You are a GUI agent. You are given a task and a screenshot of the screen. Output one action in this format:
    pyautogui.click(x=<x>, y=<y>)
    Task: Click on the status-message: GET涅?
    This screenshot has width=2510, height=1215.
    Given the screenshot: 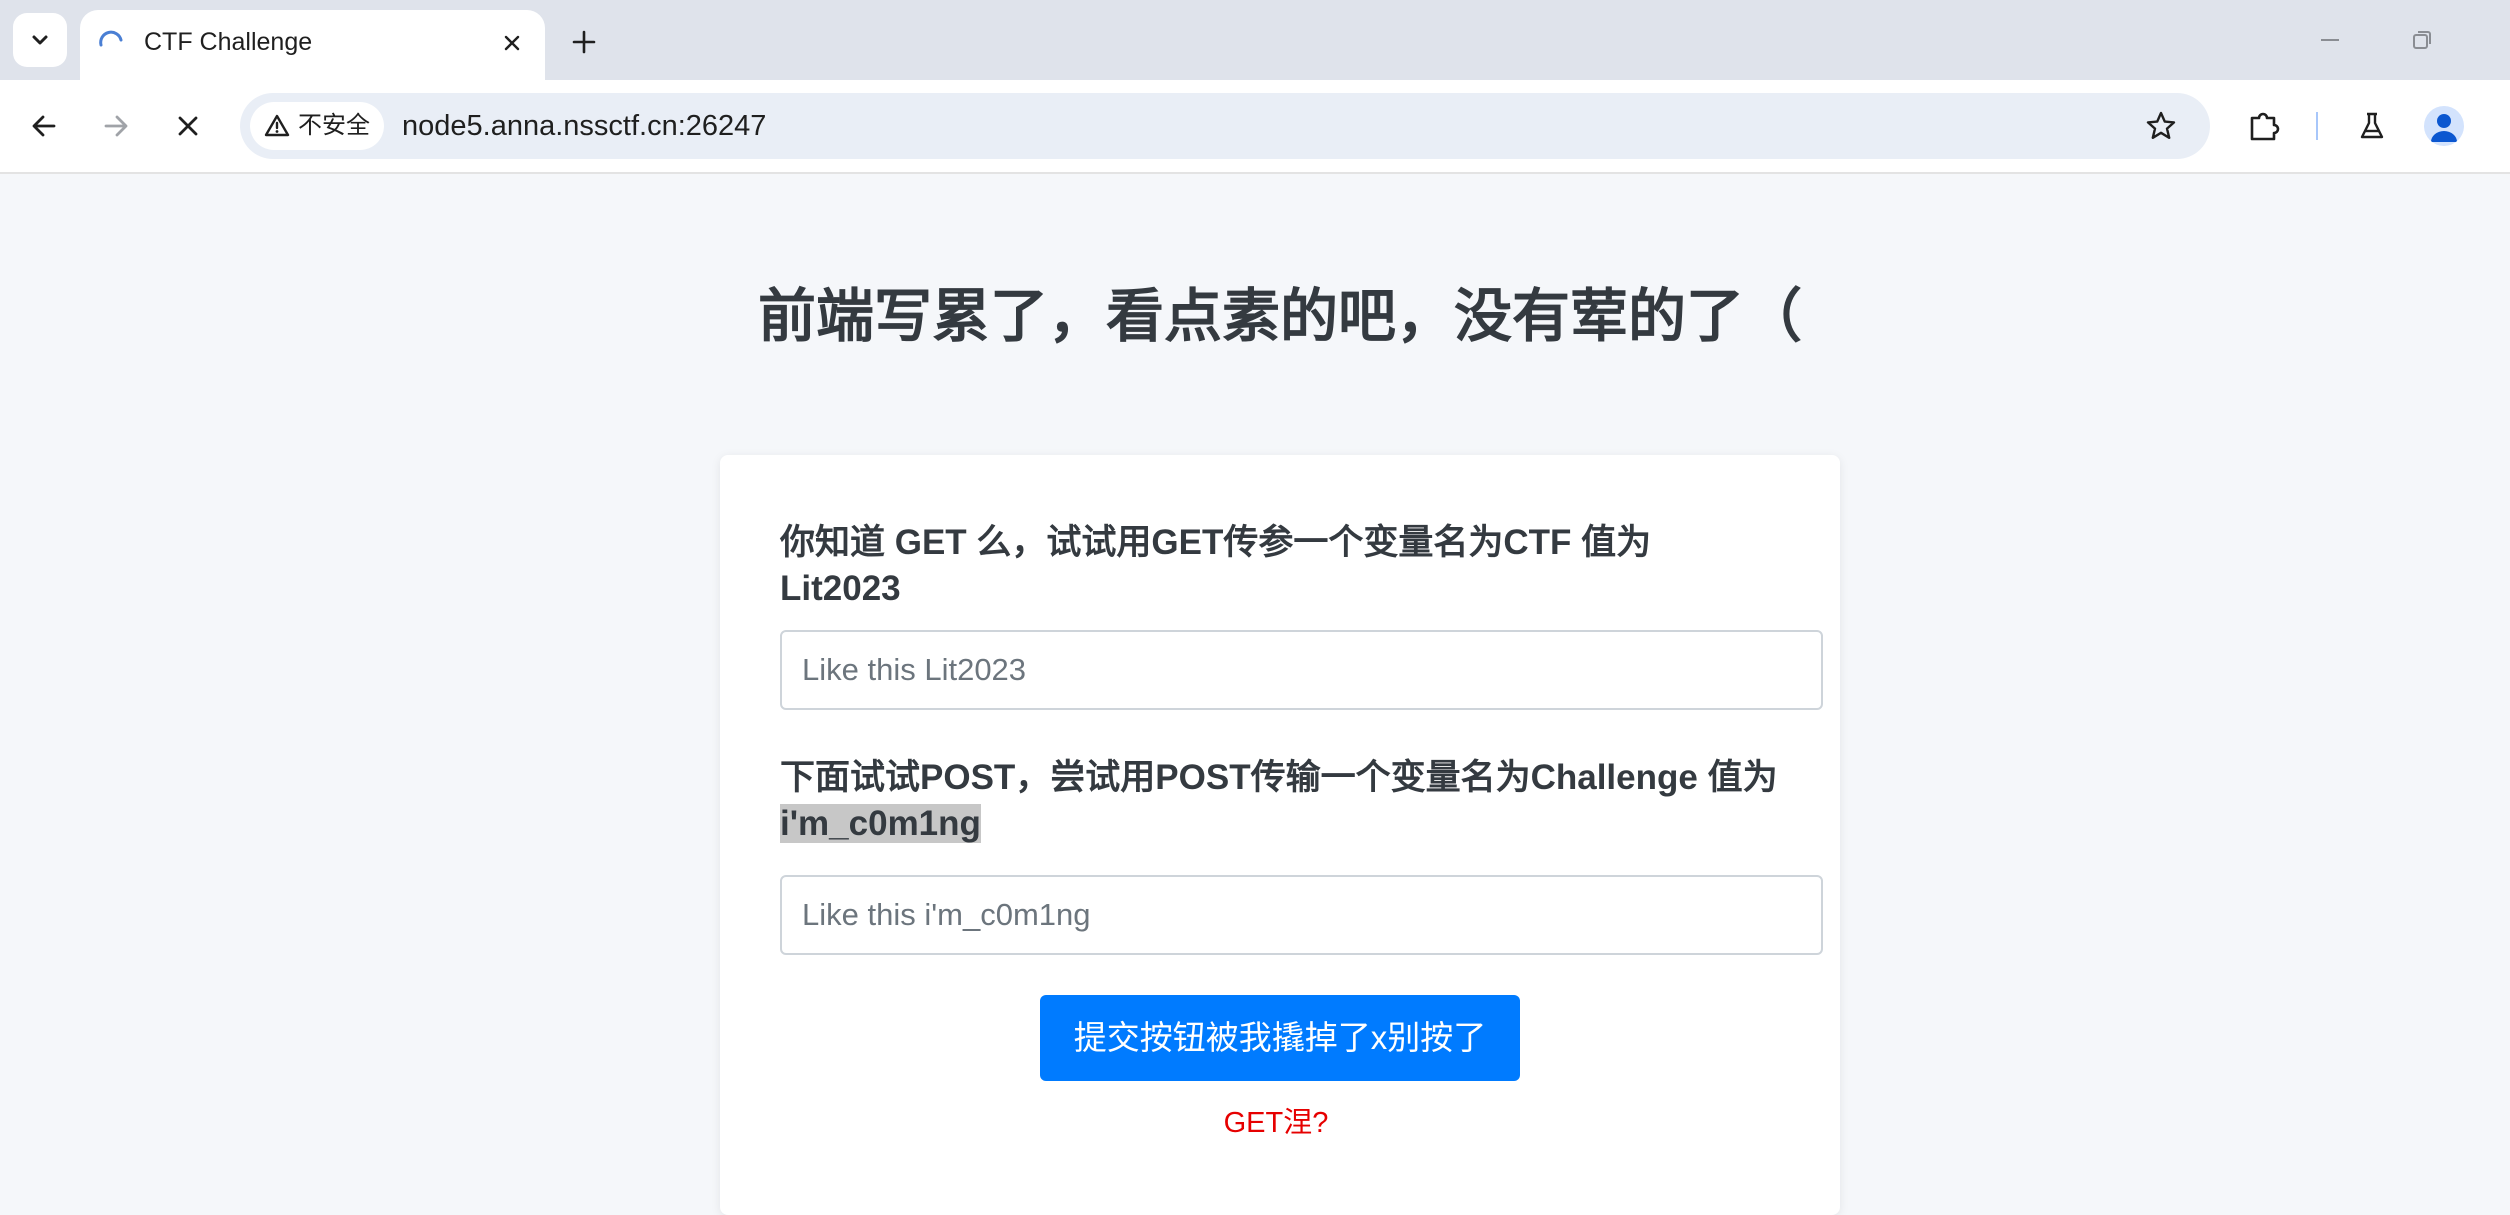 What is the action you would take?
    pyautogui.click(x=1276, y=1123)
    